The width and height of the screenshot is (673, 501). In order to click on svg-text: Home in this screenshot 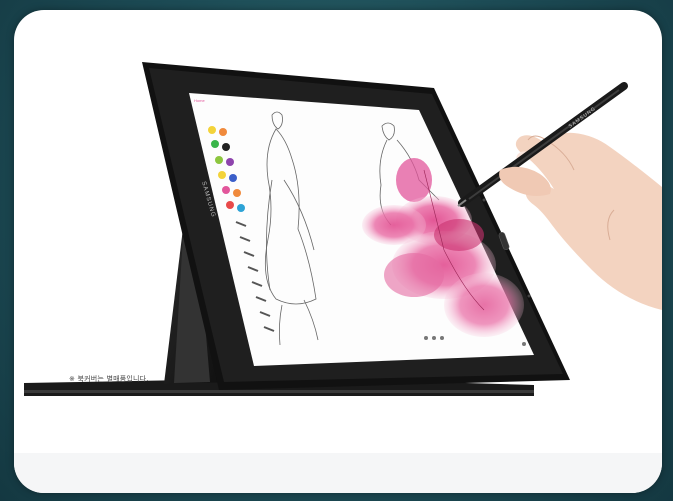, I will do `click(199, 100)`.